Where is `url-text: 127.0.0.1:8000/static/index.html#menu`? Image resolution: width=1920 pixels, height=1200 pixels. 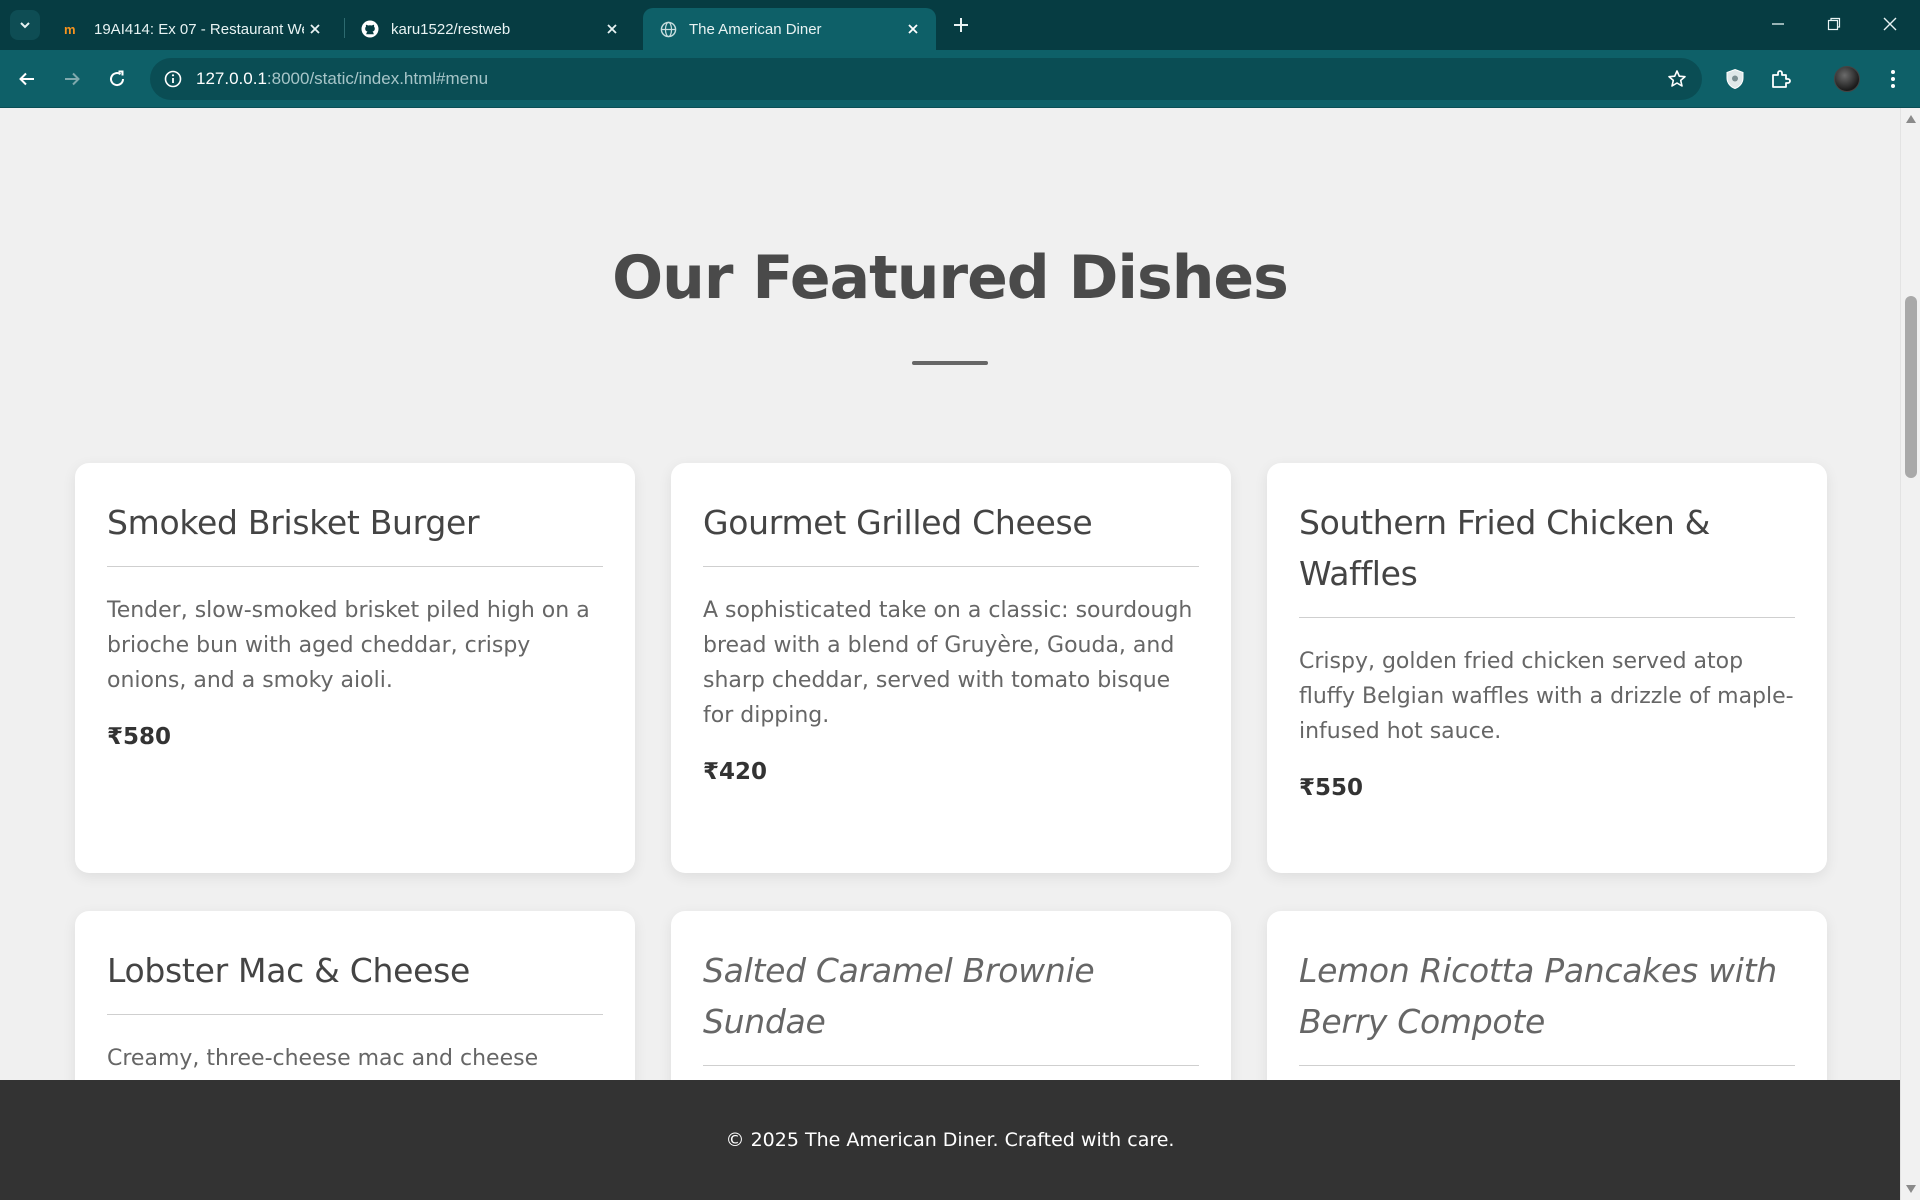 url-text: 127.0.0.1:8000/static/index.html#menu is located at coordinates (342, 79).